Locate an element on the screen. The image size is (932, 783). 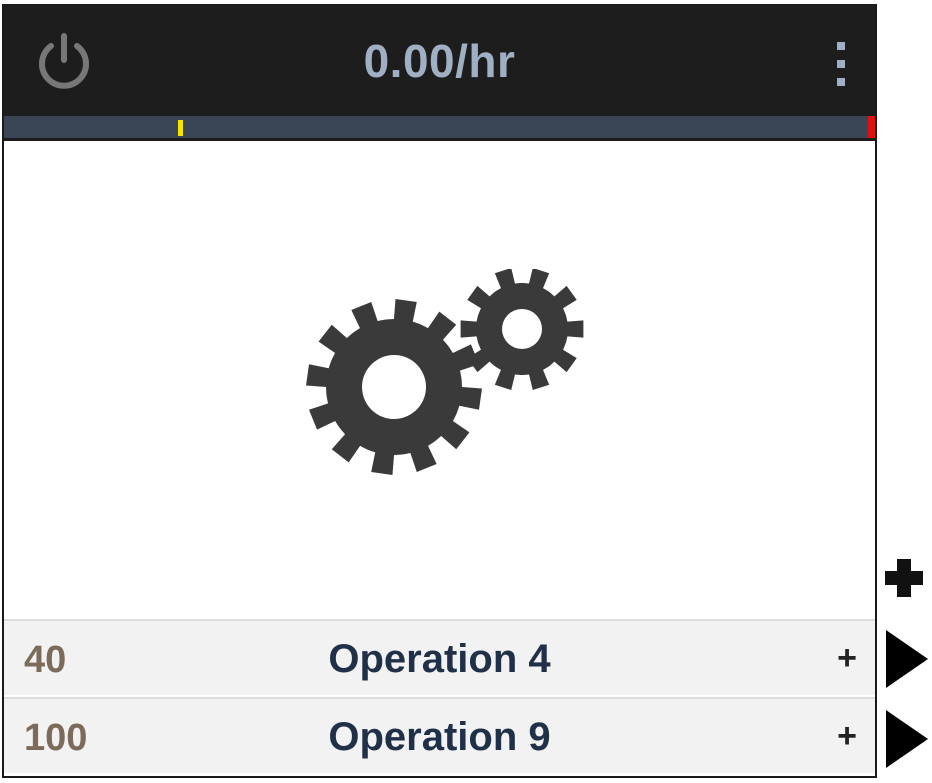
operation-name: Operation 9 is located at coordinates (439, 737).